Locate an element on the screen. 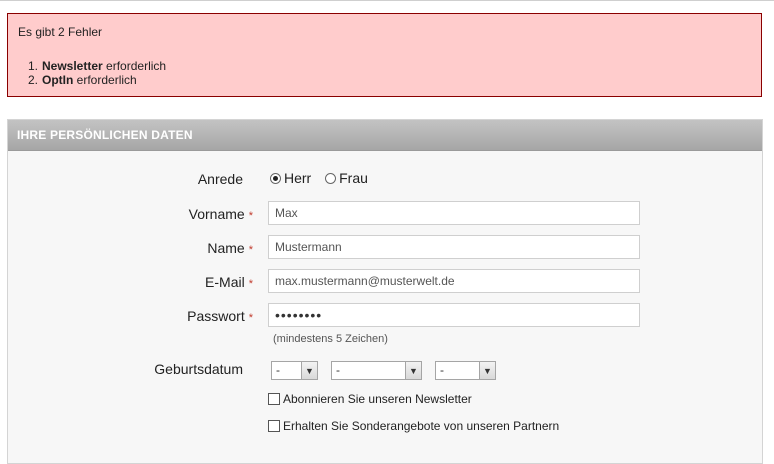 The width and height of the screenshot is (774, 464). error-item: 2. OptIn erforderlich is located at coordinates (92, 80).